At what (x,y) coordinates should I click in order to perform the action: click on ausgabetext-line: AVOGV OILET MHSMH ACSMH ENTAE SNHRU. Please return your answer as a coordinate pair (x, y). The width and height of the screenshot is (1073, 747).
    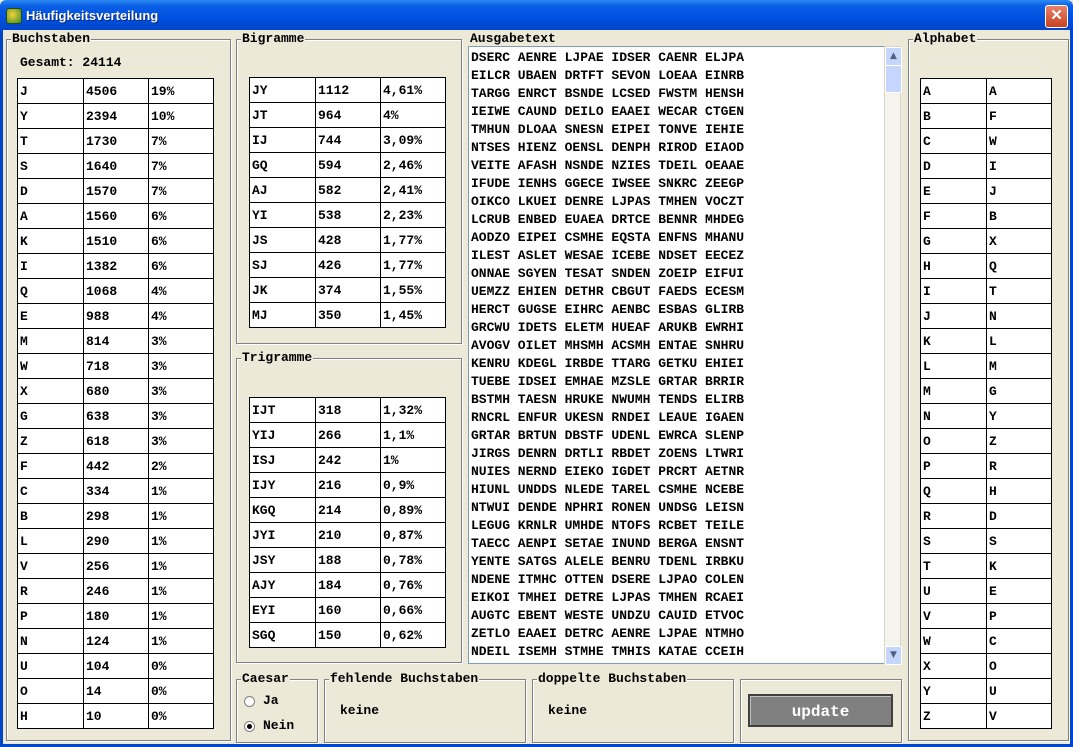
    Looking at the image, I should click on (608, 345).